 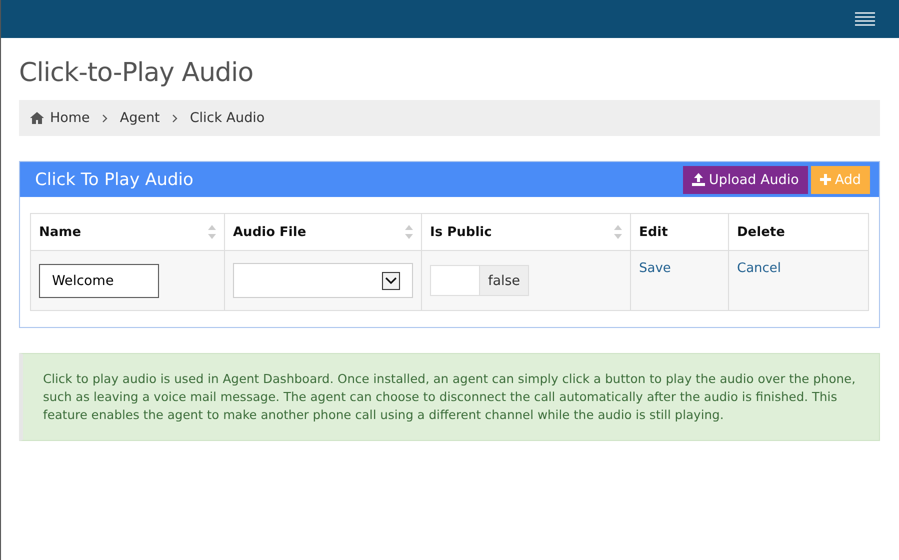 What do you see at coordinates (99, 281) in the screenshot?
I see `name-field: Welcome` at bounding box center [99, 281].